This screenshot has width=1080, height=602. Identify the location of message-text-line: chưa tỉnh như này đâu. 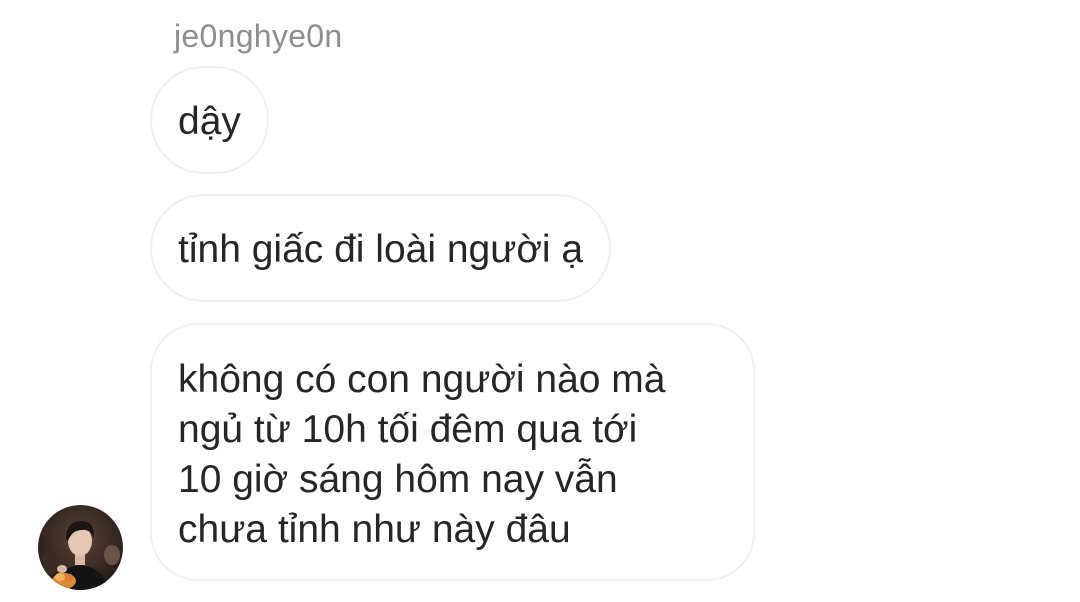
(374, 529).